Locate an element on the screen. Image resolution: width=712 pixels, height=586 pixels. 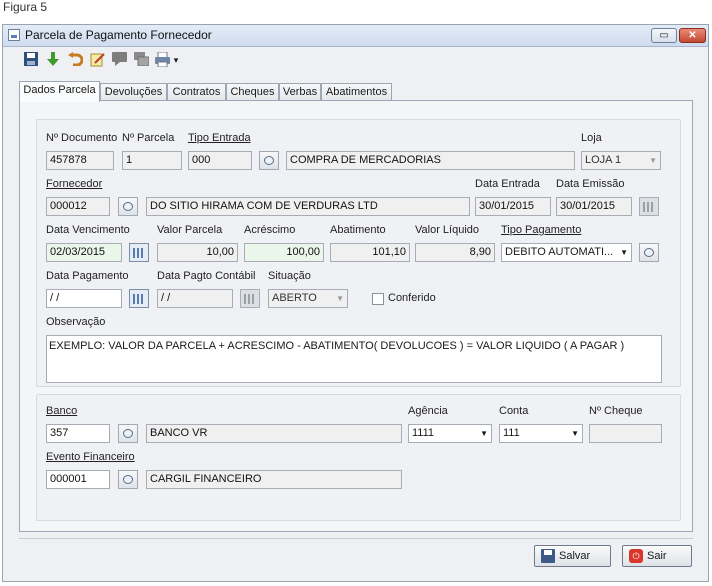
conta-select: 111 ▼ is located at coordinates (541, 433).